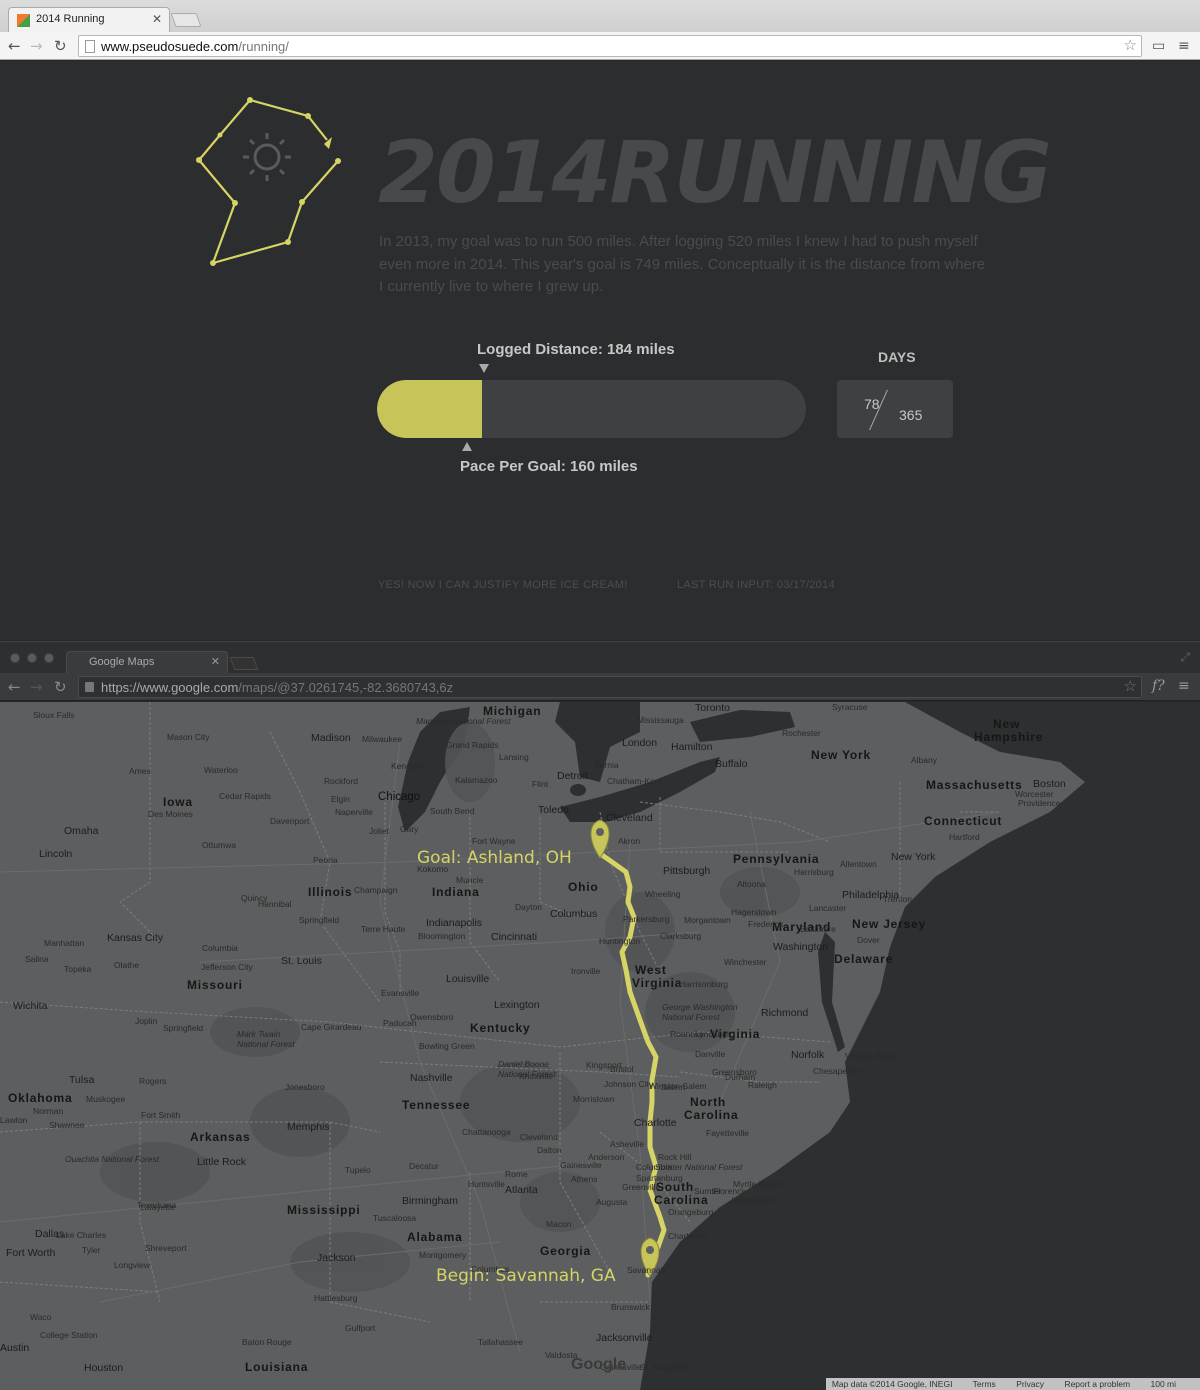 The width and height of the screenshot is (1200, 1390). Describe the element at coordinates (267, 1342) in the screenshot. I see `map-city-label: Baton Rouge` at that location.